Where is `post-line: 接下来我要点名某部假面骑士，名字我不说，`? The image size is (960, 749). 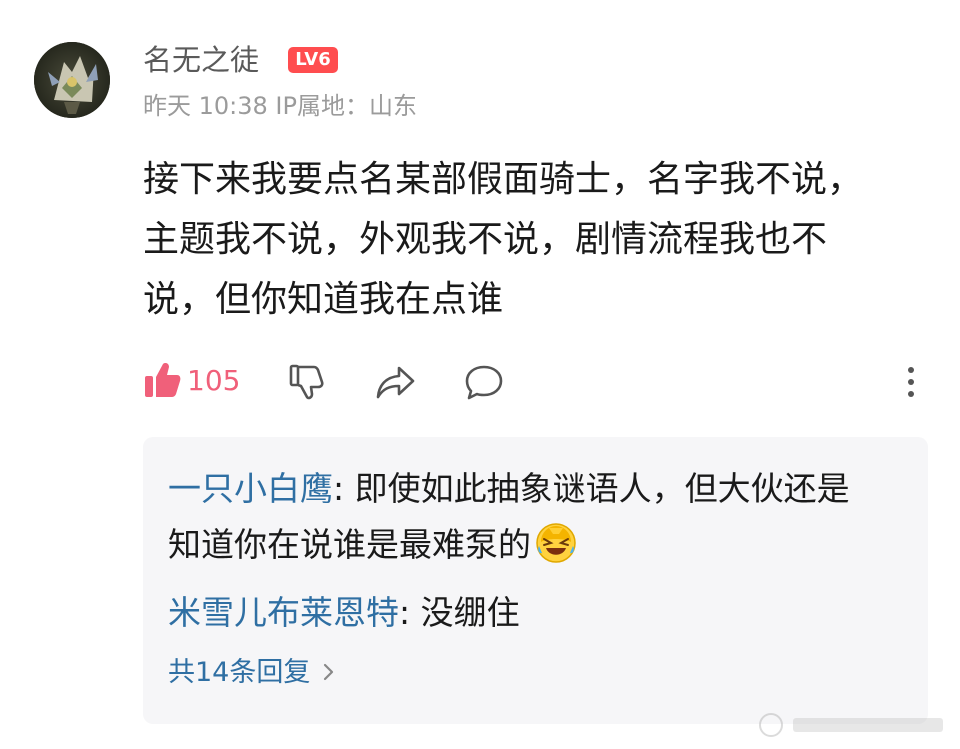
post-line: 接下来我要点名某部假面骑士，名字我不说， is located at coordinates (503, 179).